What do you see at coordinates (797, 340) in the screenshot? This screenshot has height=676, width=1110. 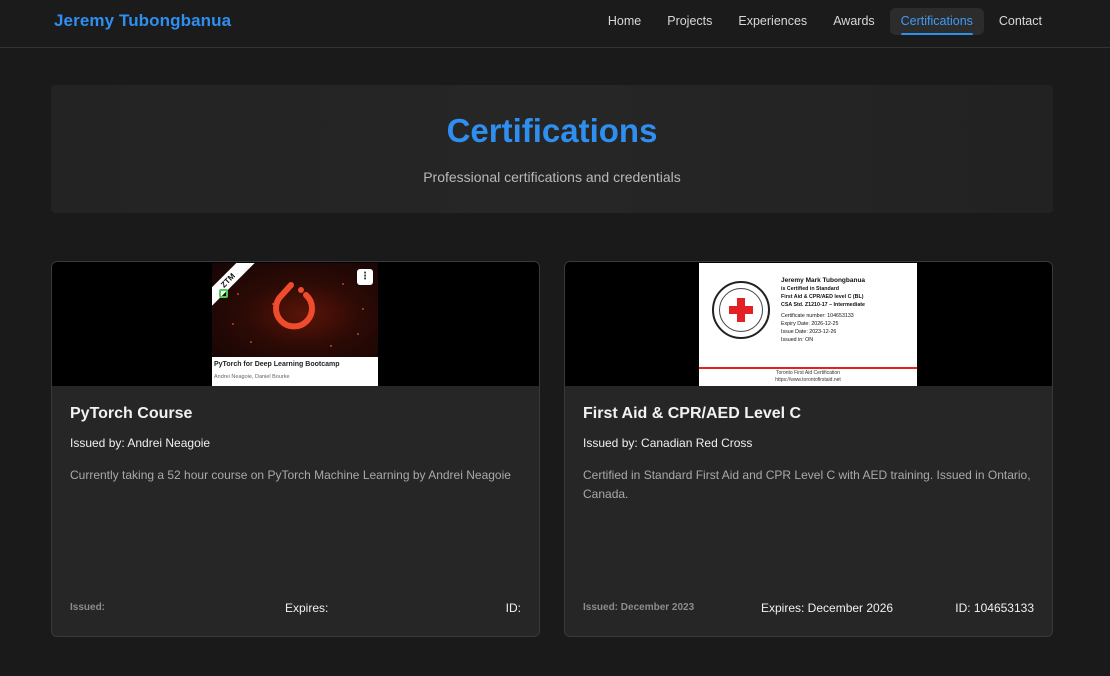 I see `cert-issued-in: Issued in: ON` at bounding box center [797, 340].